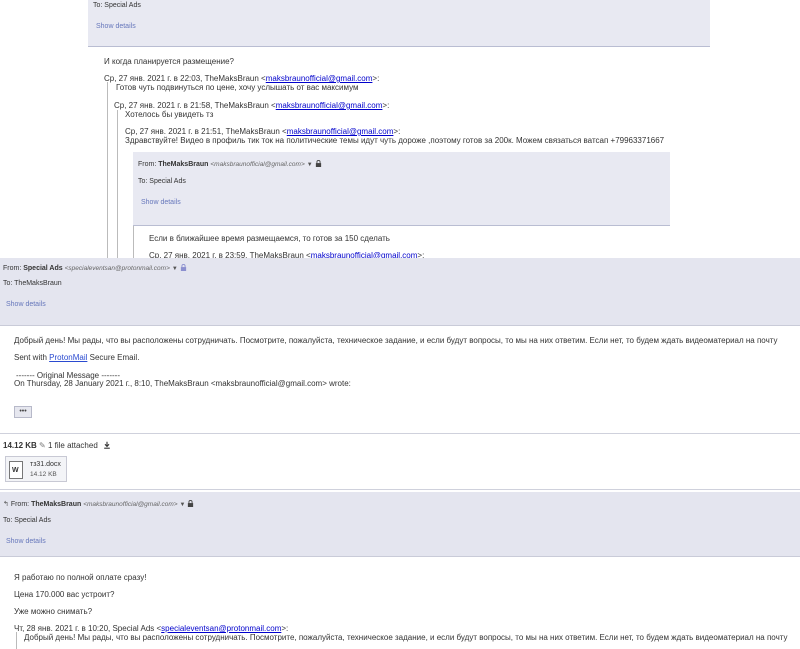 This screenshot has width=800, height=649. I want to click on show-quoted-button: •••, so click(23, 412).